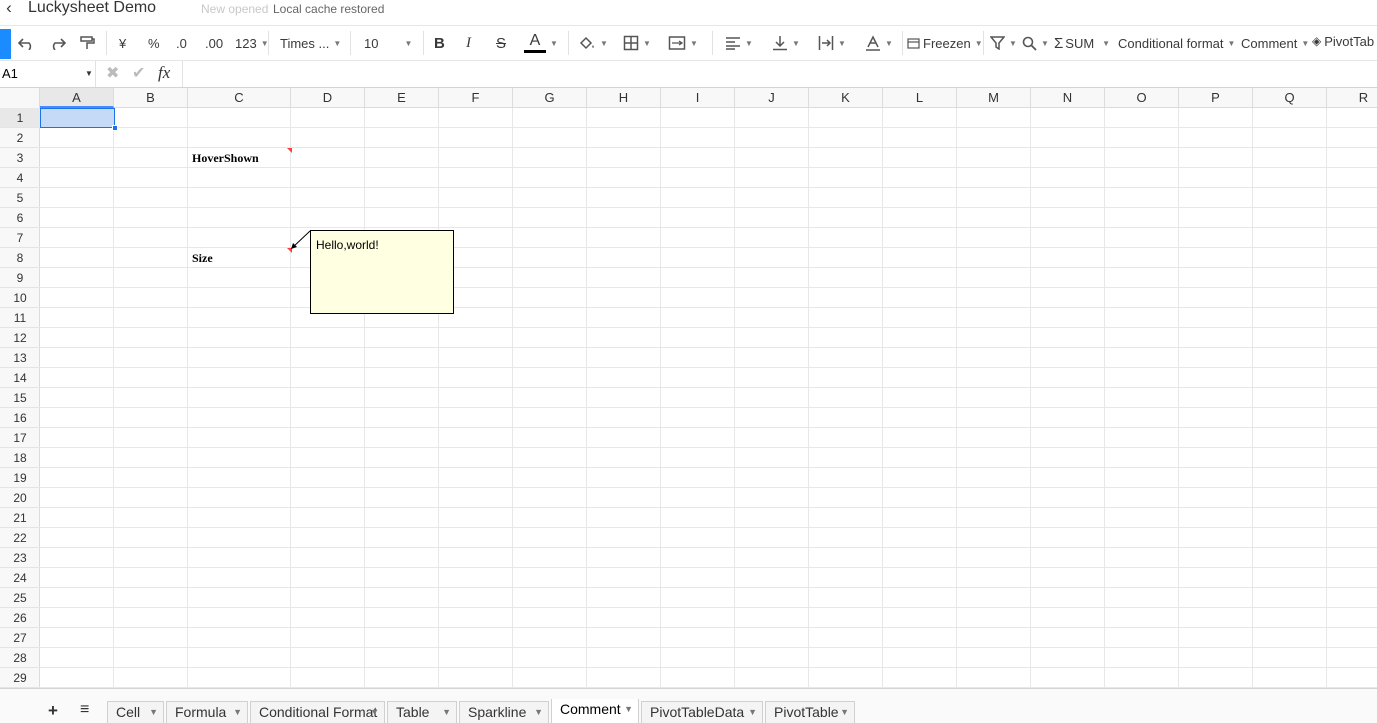 Image resolution: width=1377 pixels, height=723 pixels. I want to click on column-header-n: N, so click(1068, 98).